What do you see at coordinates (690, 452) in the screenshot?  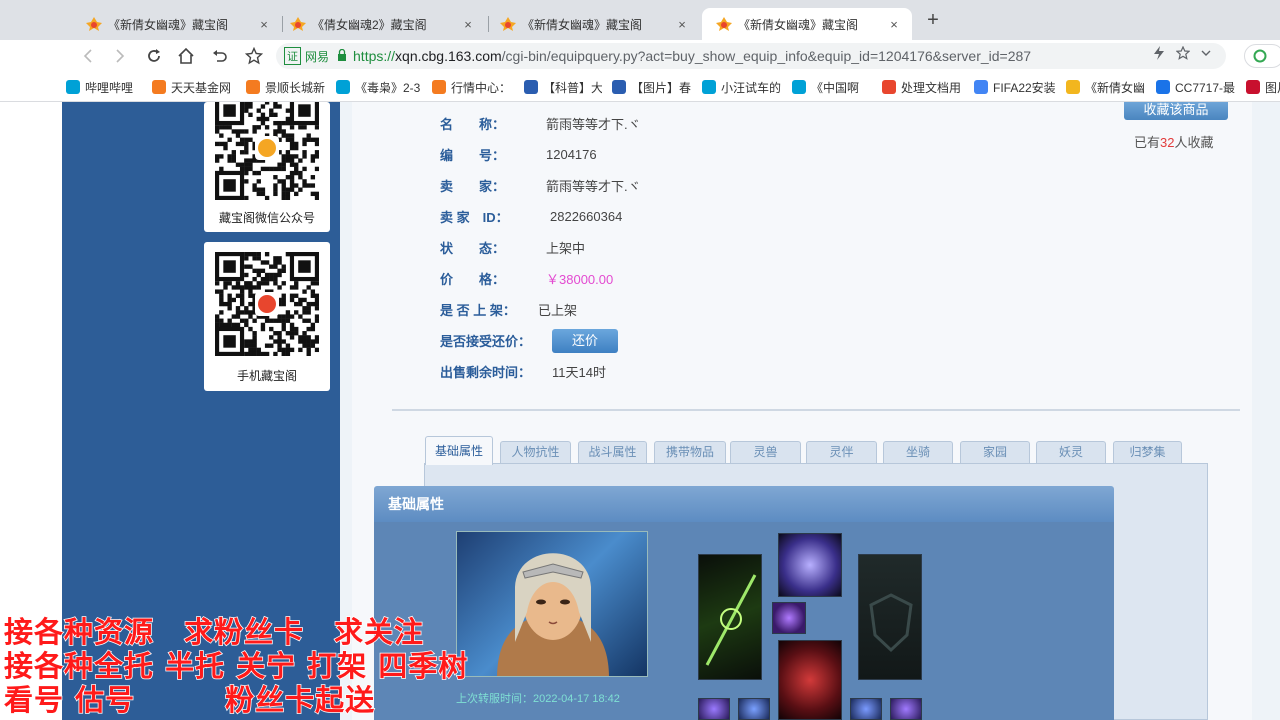 I see `detail-tab: 携带物品` at bounding box center [690, 452].